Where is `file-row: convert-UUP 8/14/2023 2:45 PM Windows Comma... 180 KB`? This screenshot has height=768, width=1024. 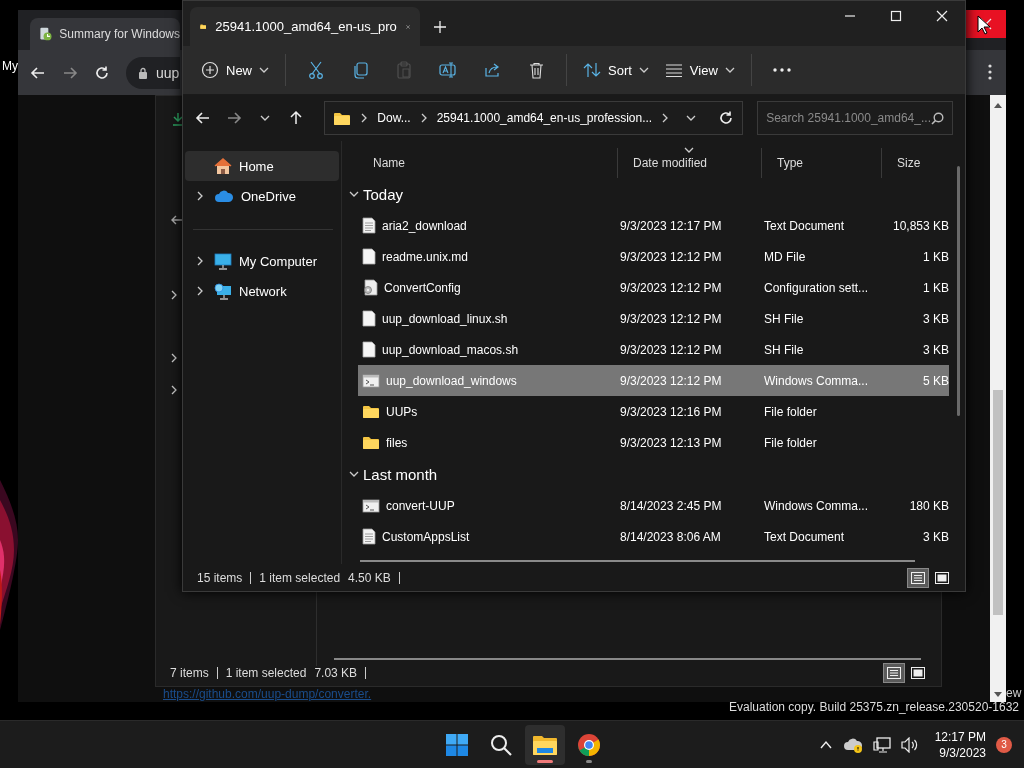 file-row: convert-UUP 8/14/2023 2:45 PM Windows Comma... 180 KB is located at coordinates (653, 505).